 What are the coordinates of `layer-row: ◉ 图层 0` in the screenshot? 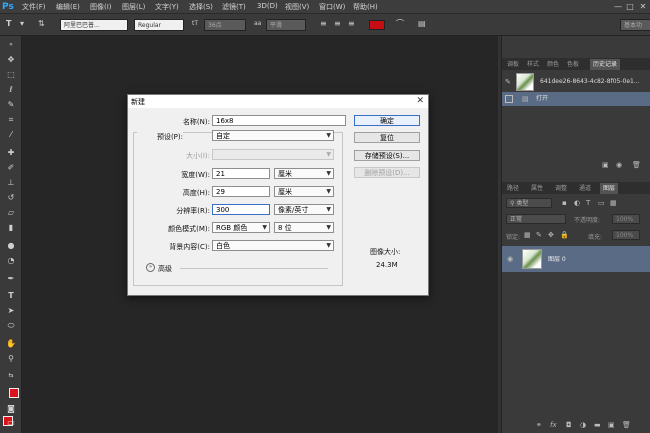 It's located at (576, 259).